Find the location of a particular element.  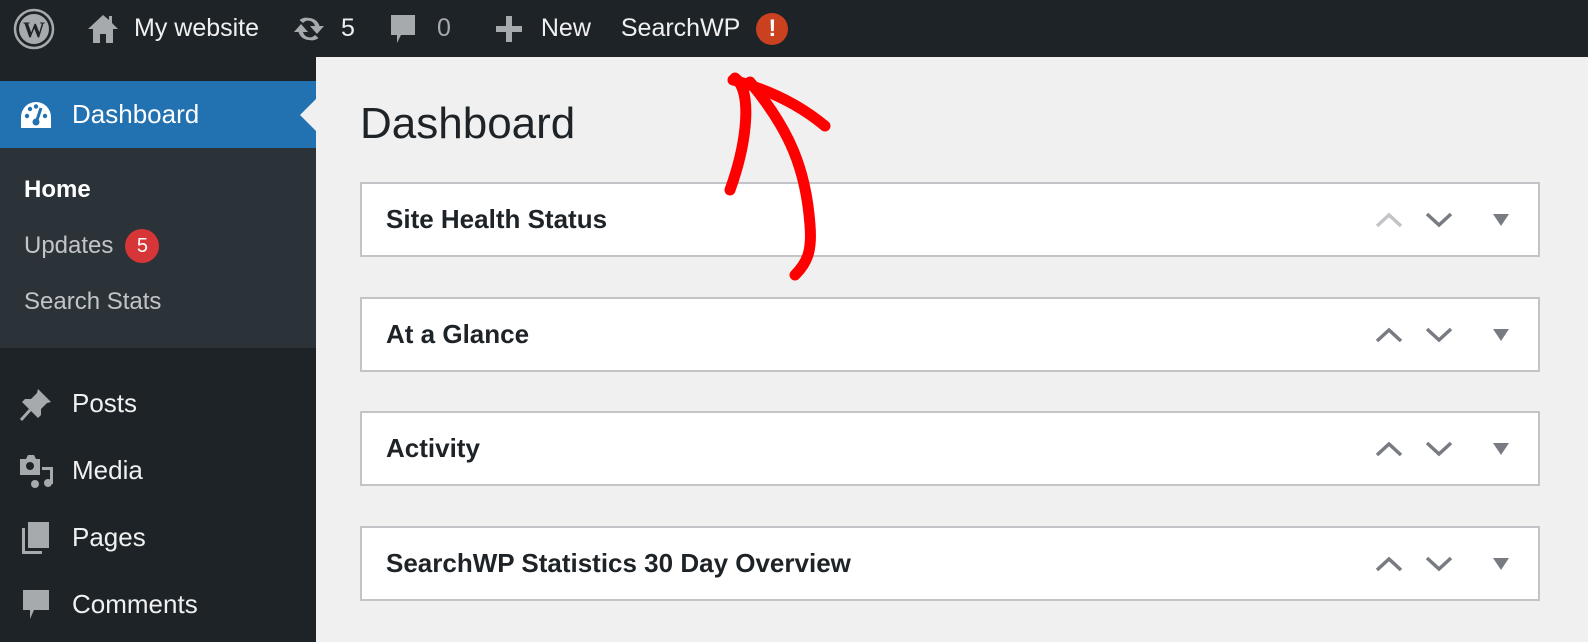

comments-link: 0 is located at coordinates (420, 28).